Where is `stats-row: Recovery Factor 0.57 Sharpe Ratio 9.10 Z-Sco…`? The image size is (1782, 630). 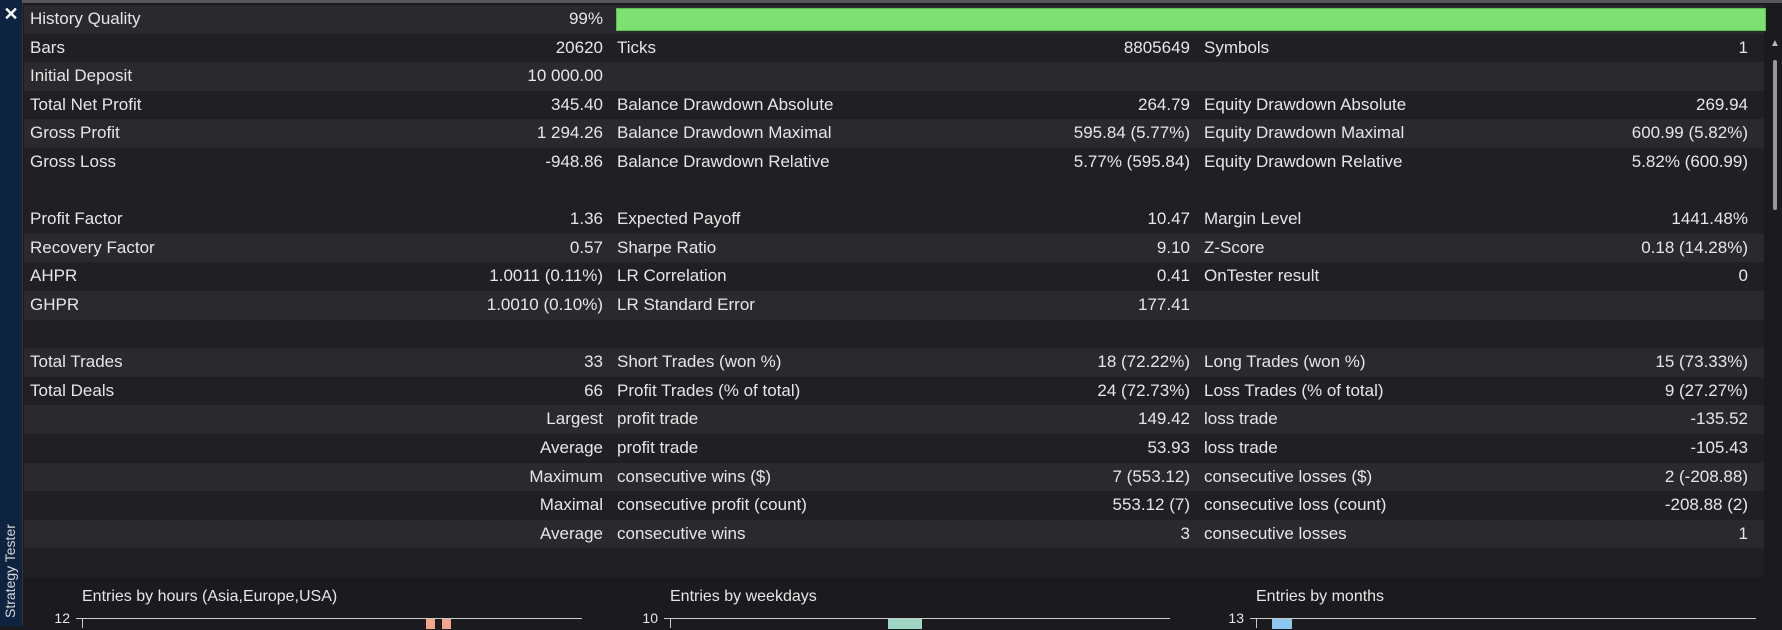 stats-row: Recovery Factor 0.57 Sharpe Ratio 9.10 Z-Sco… is located at coordinates (894, 248).